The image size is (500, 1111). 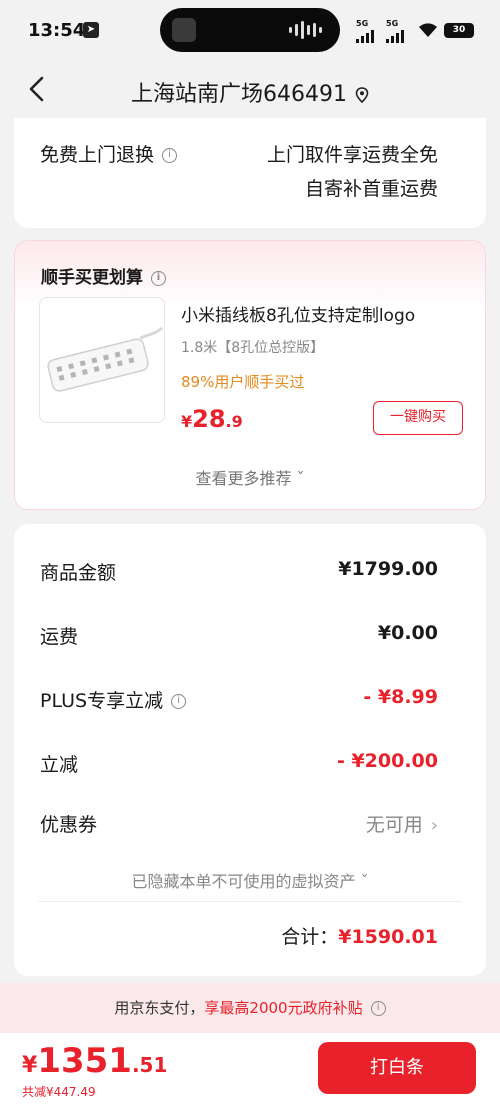 I want to click on total-saved: 共减¥447.49, so click(x=59, y=1092).